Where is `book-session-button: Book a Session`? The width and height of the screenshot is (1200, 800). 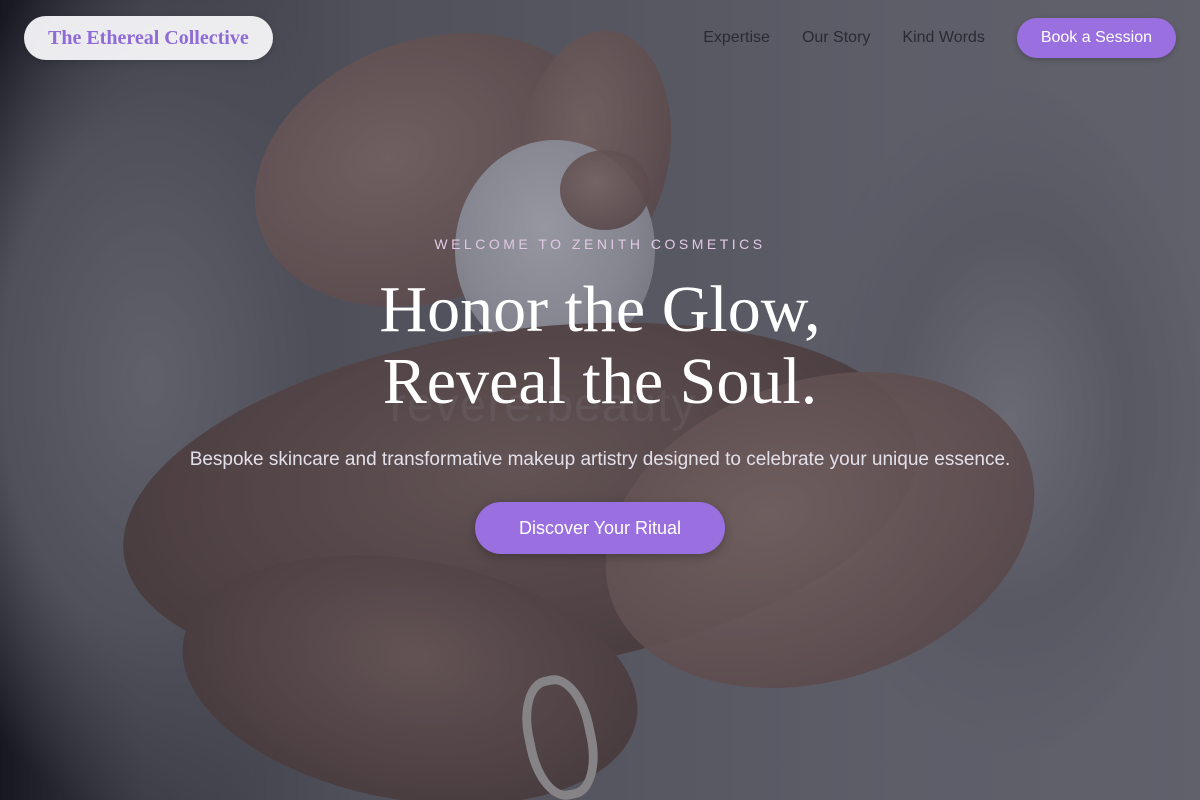 book-session-button: Book a Session is located at coordinates (1096, 38).